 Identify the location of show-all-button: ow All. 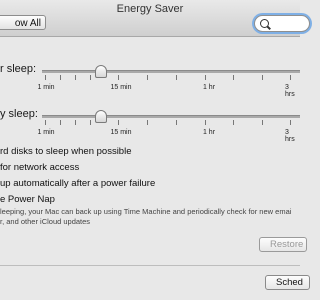
(23, 22).